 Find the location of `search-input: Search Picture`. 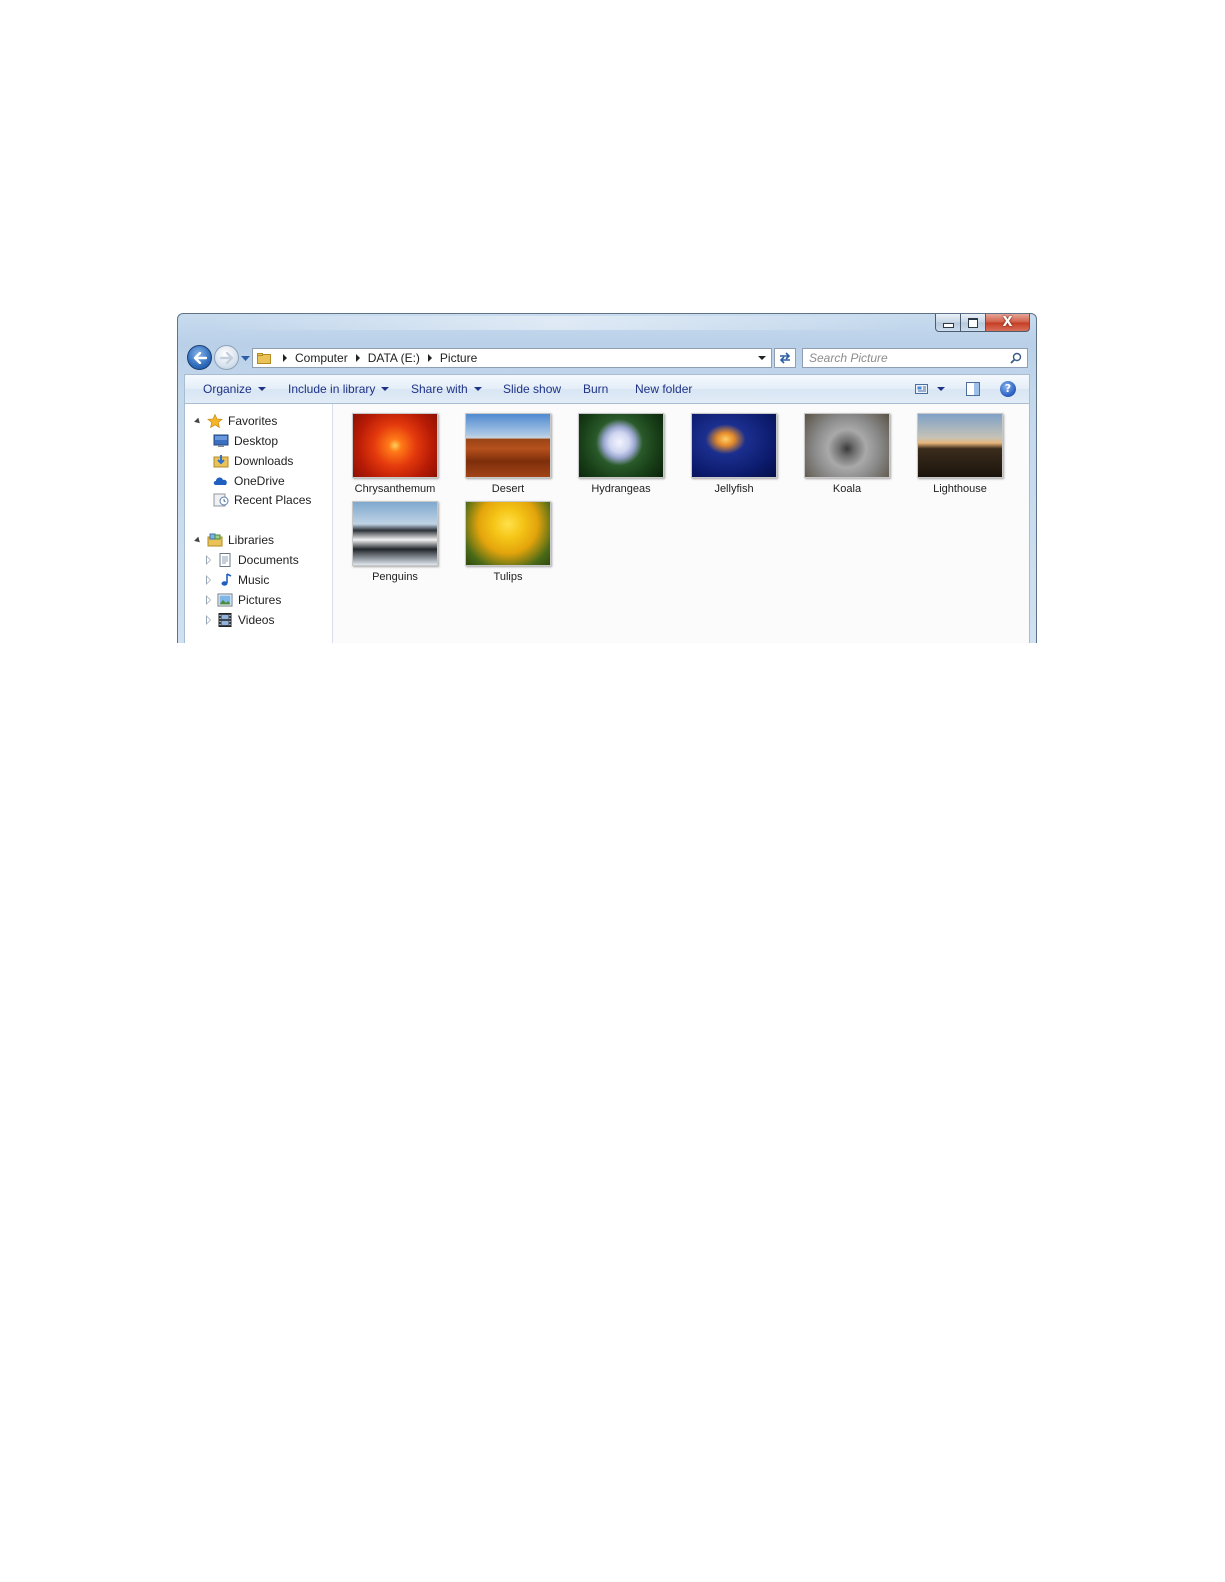

search-input: Search Picture is located at coordinates (915, 358).